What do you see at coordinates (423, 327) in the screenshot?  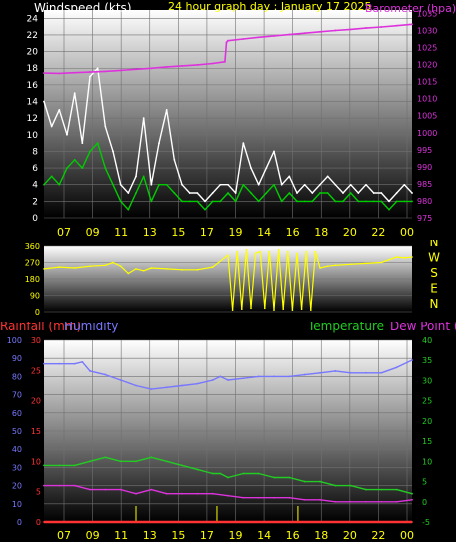 I see `dewpoint-axis-title: Dew Point (c)` at bounding box center [423, 327].